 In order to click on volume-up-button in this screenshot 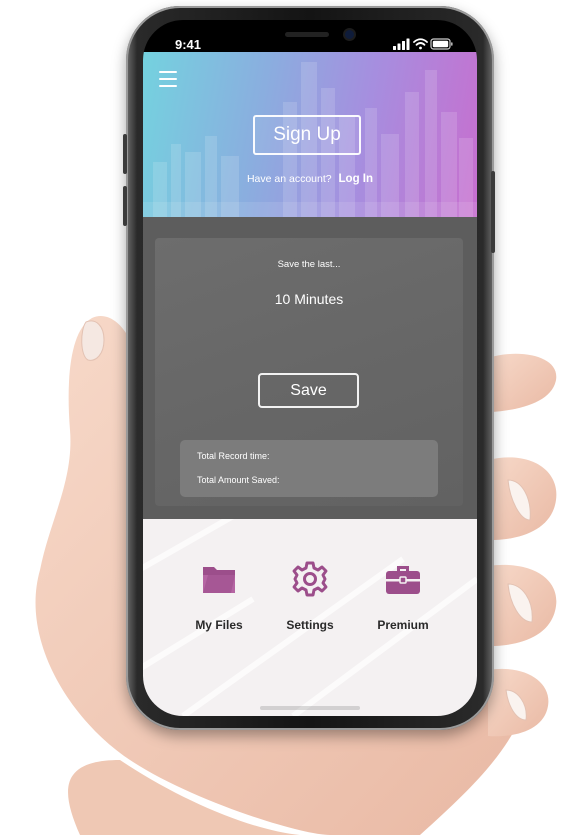, I will do `click(125, 154)`.